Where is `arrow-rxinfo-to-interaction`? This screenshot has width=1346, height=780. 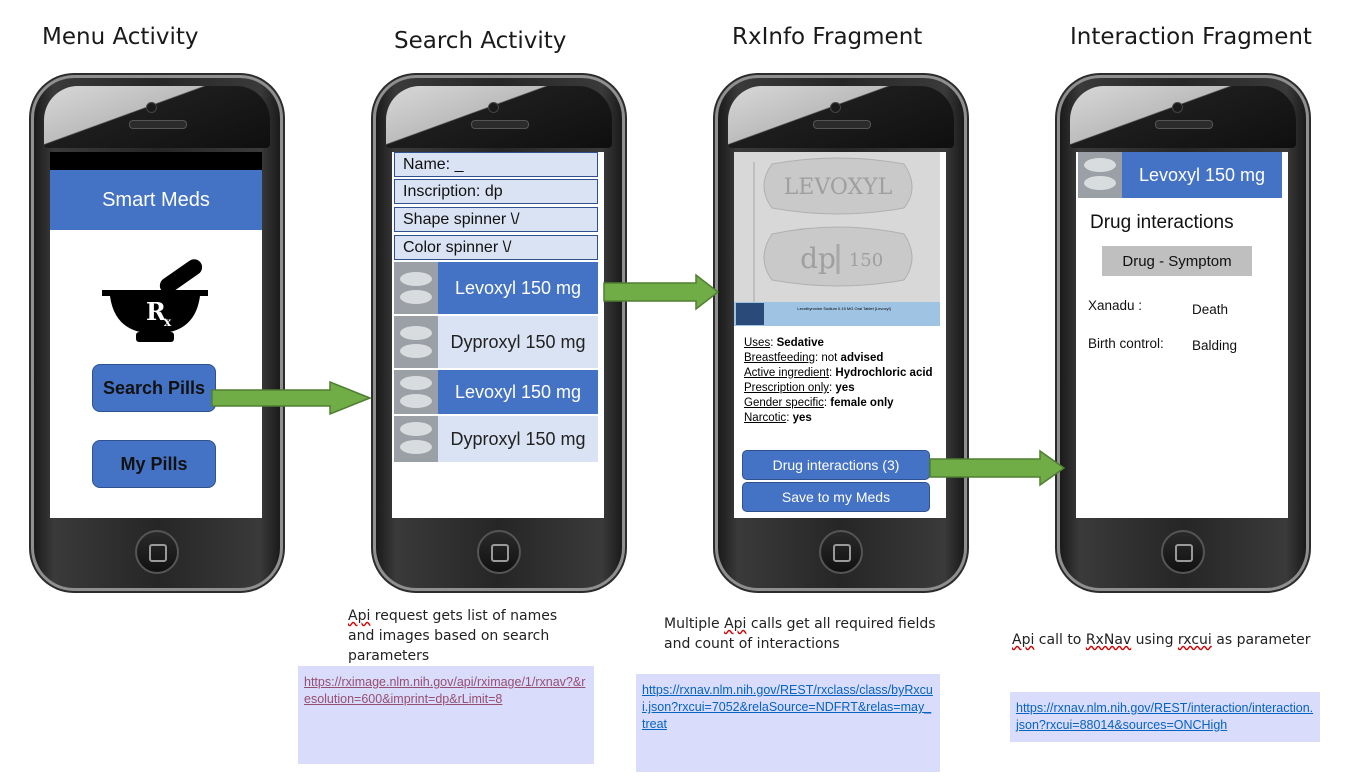 arrow-rxinfo-to-interaction is located at coordinates (997, 468).